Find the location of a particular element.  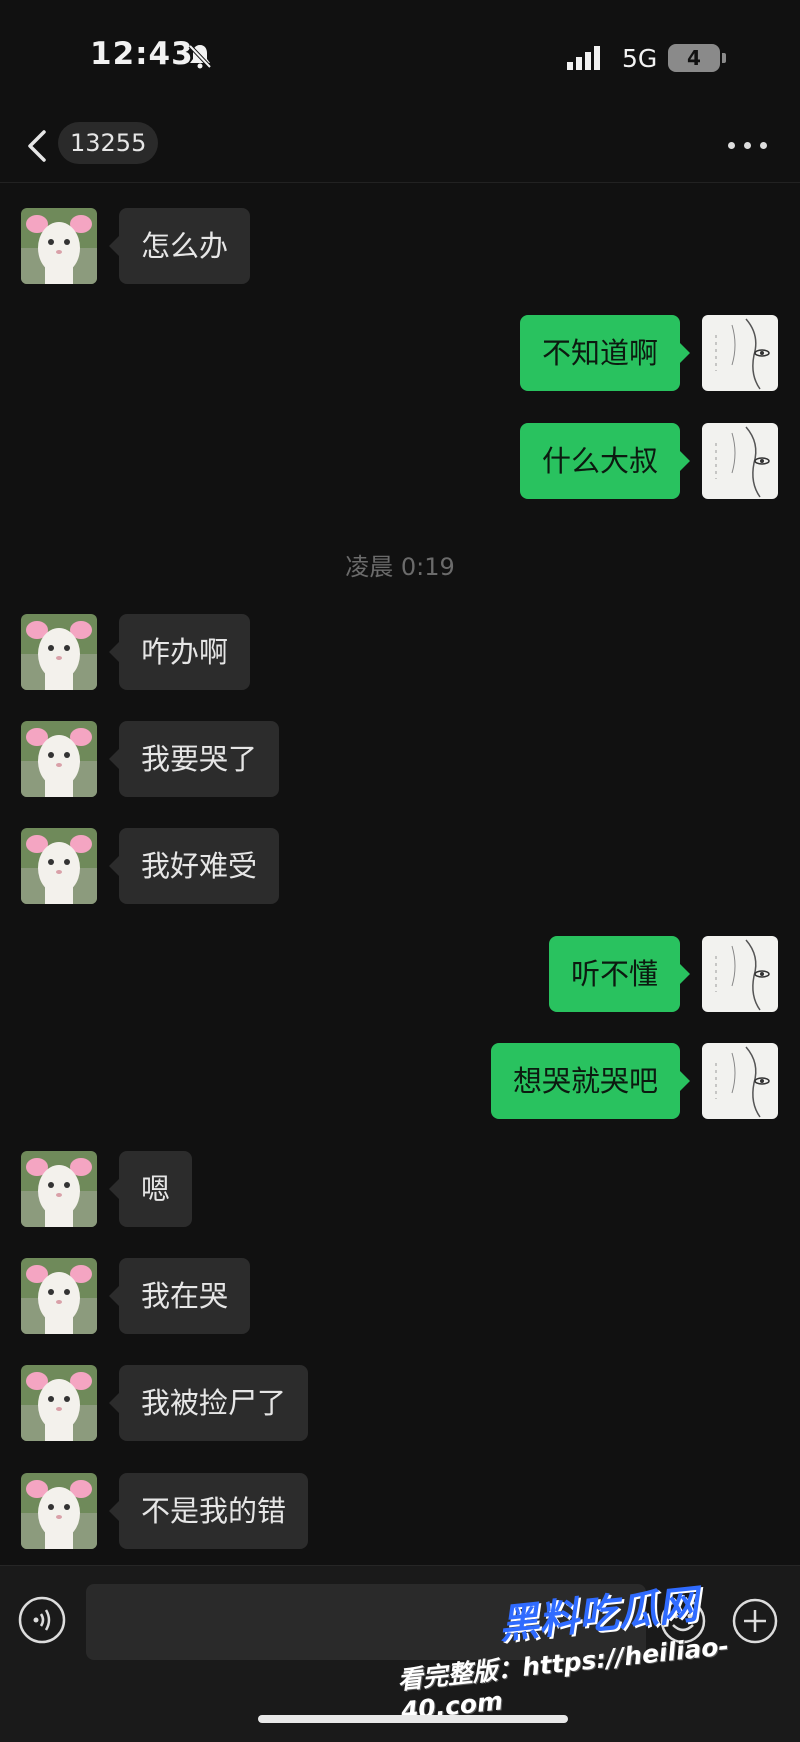

message-timestamp: 凌晨 0:19 is located at coordinates (400, 567).